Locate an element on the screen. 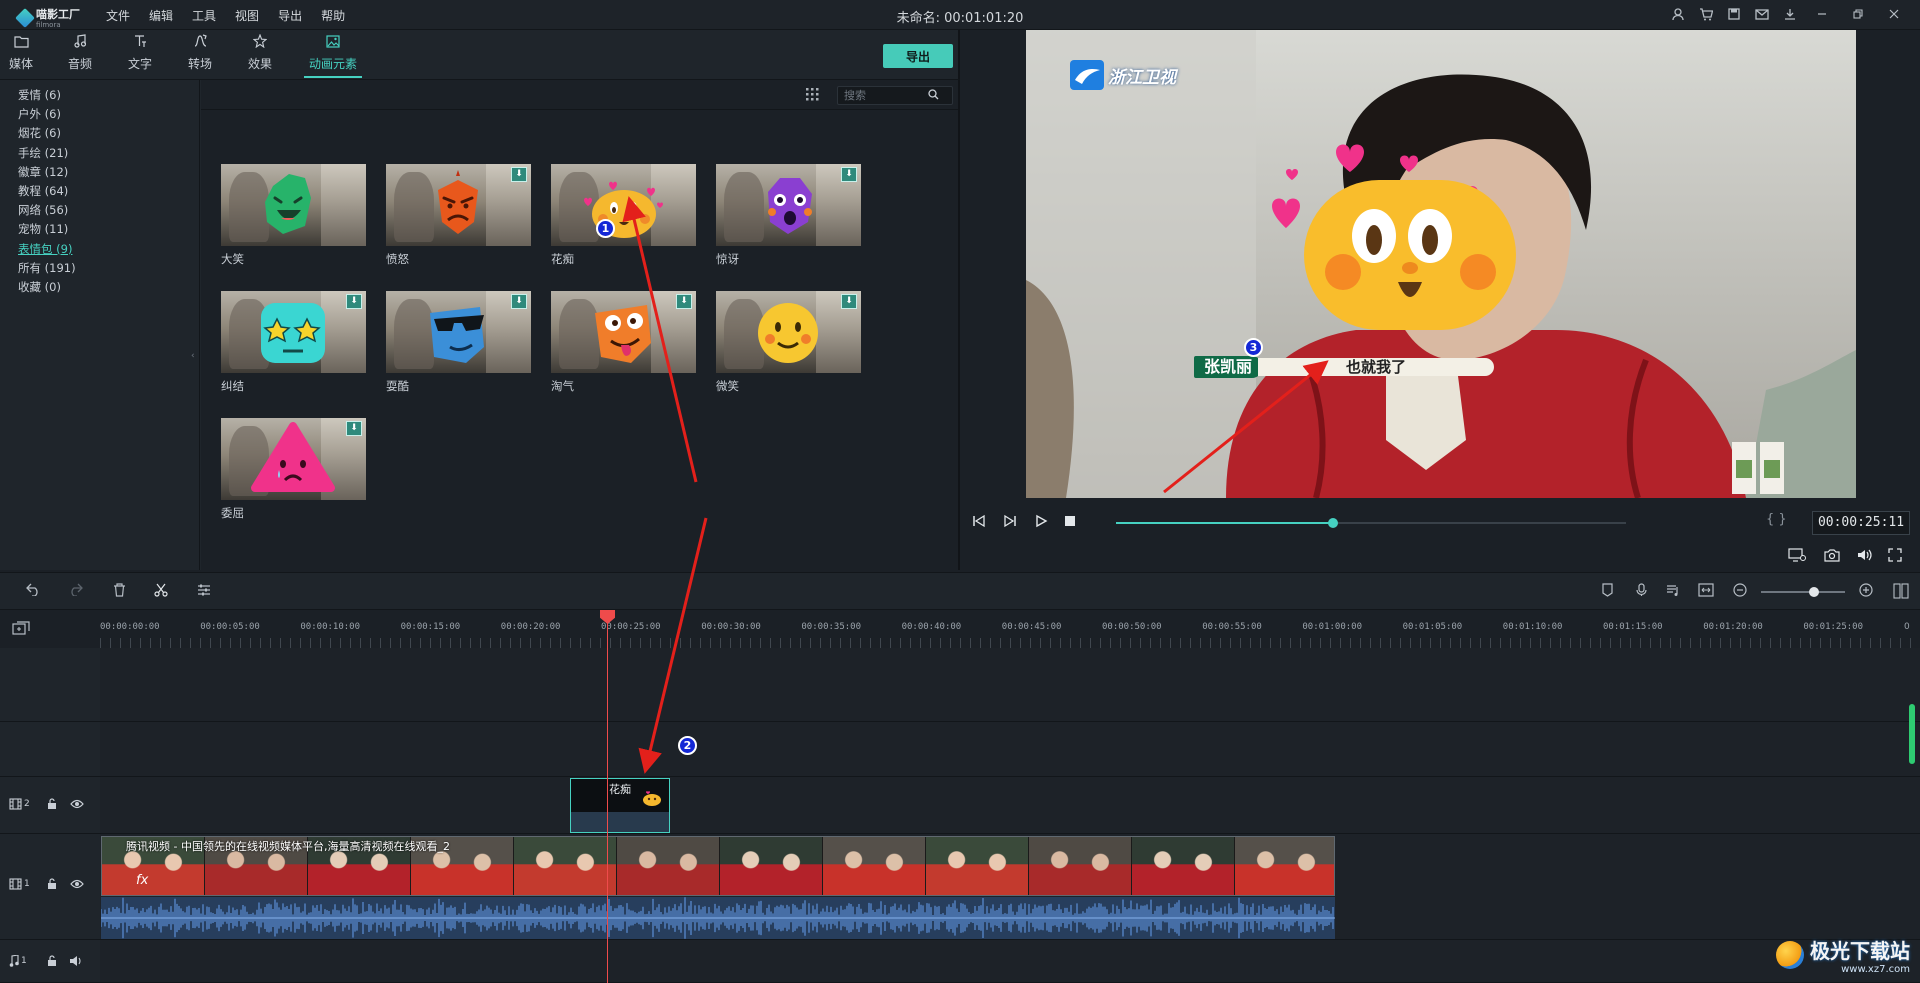 The image size is (1920, 983). add-track-icon is located at coordinates (21, 629).